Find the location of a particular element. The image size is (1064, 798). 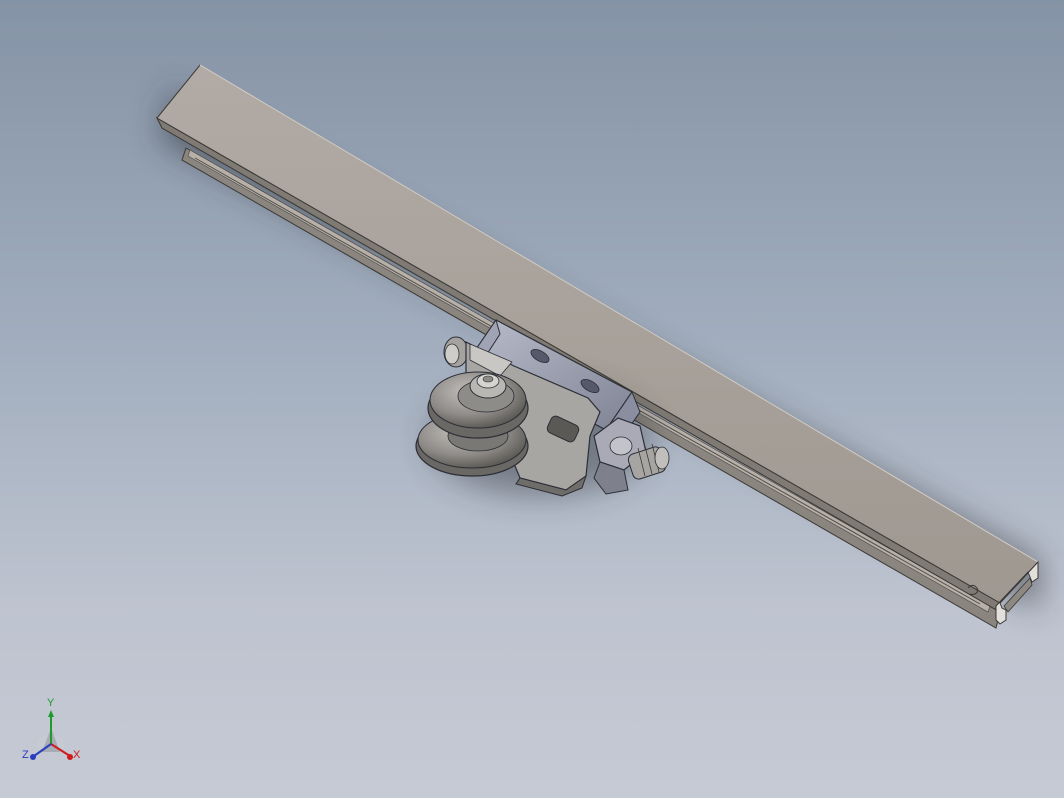

triad-z-label: Z is located at coordinates (25, 755).